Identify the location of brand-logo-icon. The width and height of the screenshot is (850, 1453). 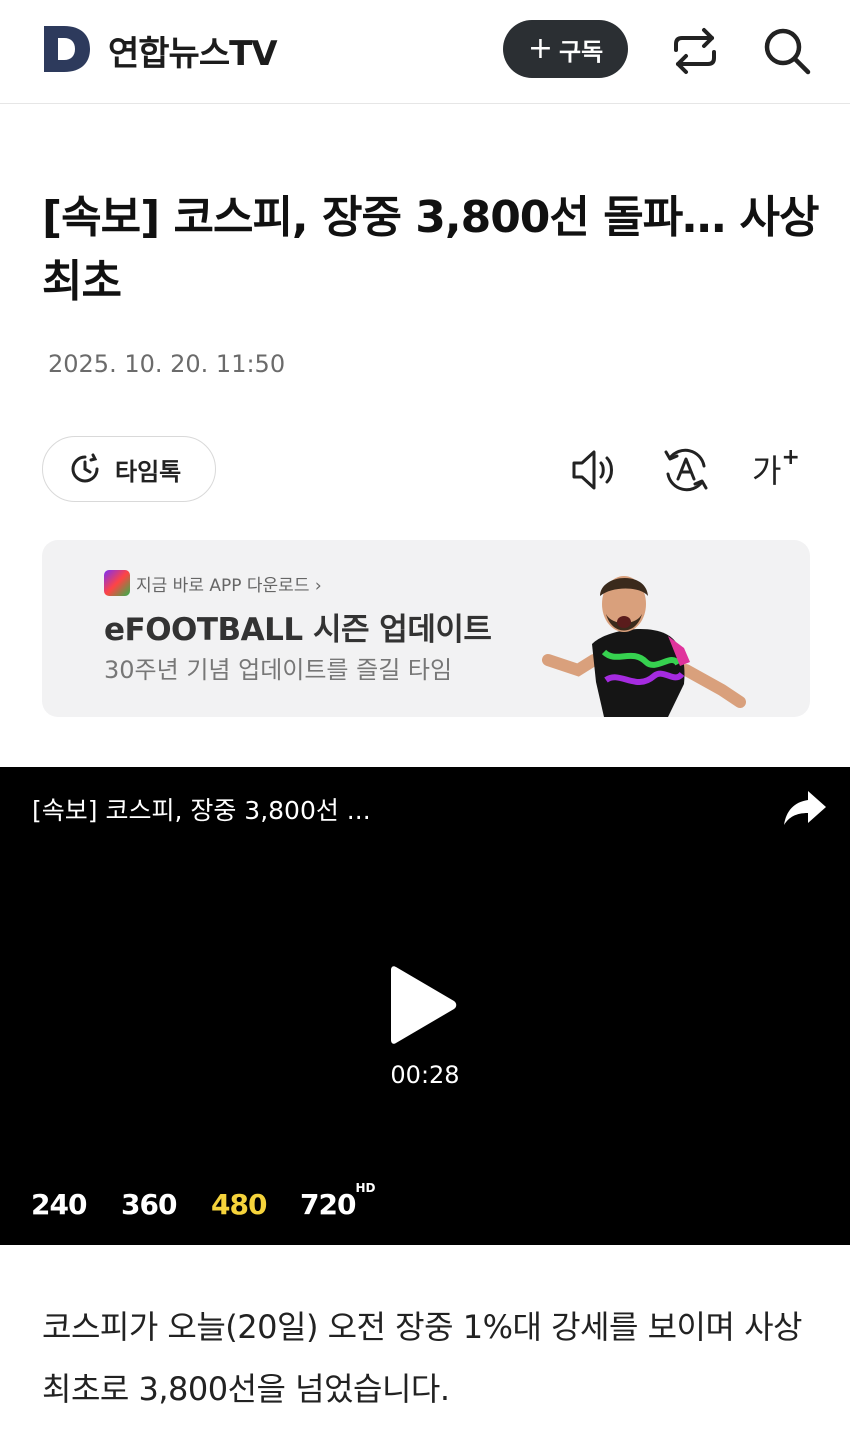
(67, 49).